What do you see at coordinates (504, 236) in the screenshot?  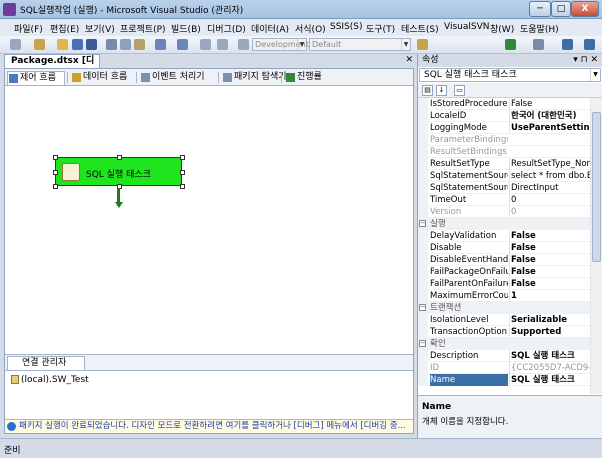 I see `property-row: DelayValidation False` at bounding box center [504, 236].